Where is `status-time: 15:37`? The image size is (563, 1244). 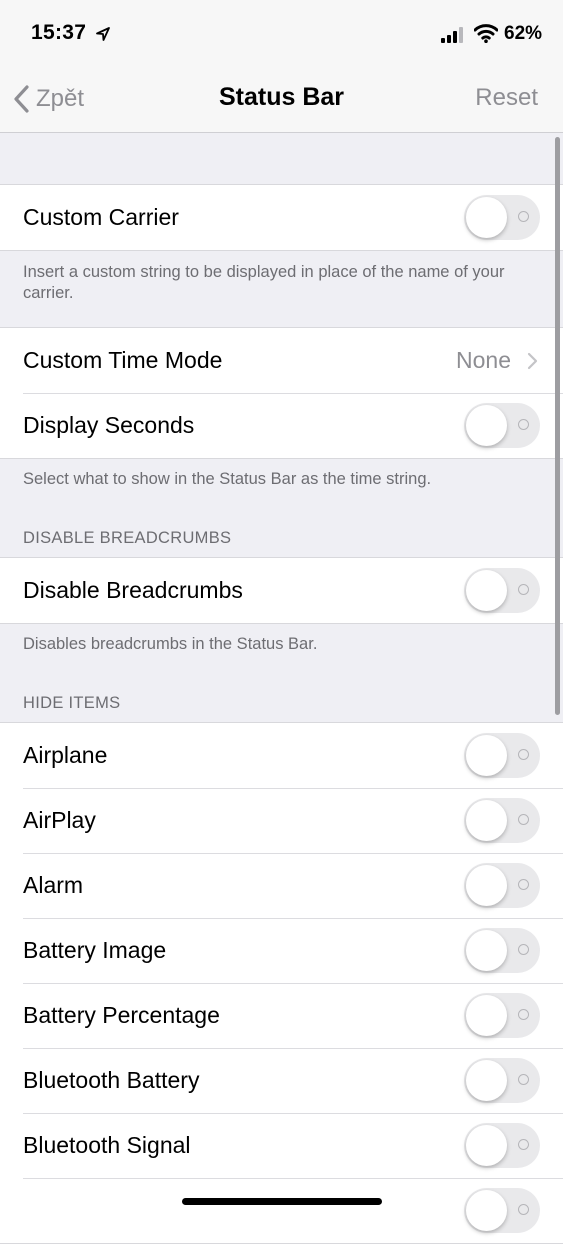 status-time: 15:37 is located at coordinates (59, 32).